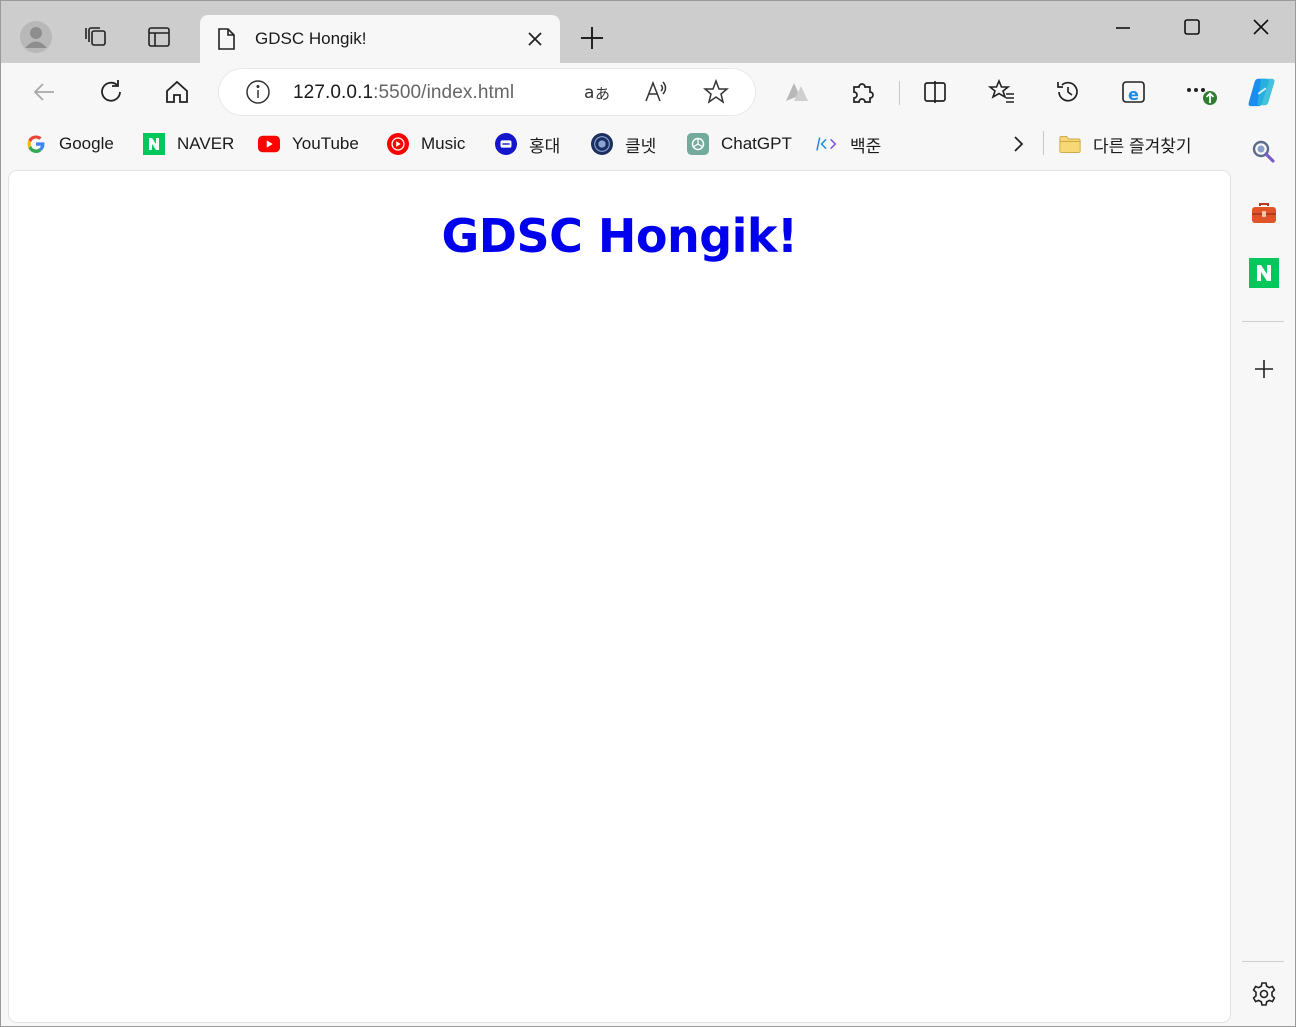 The height and width of the screenshot is (1027, 1296). I want to click on youtube-icon, so click(269, 144).